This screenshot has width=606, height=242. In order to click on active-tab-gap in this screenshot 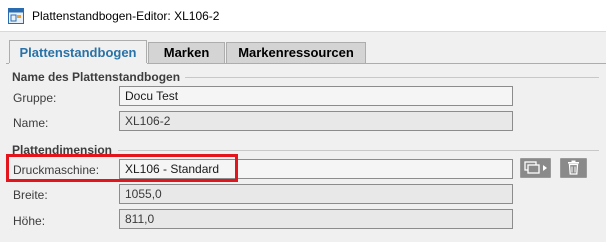, I will do `click(78, 63)`.